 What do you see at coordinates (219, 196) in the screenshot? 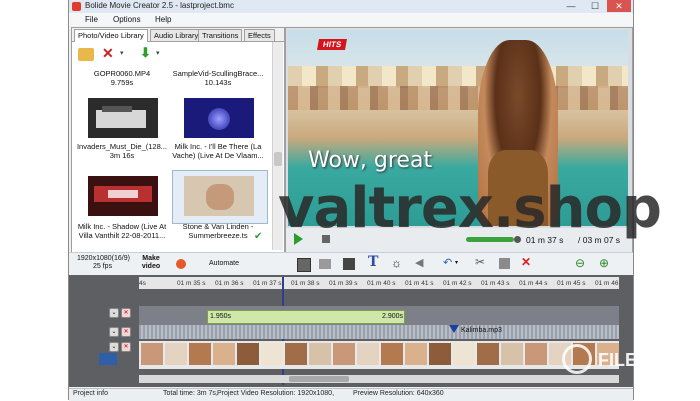
I see `thumbnail-summerbreeze` at bounding box center [219, 196].